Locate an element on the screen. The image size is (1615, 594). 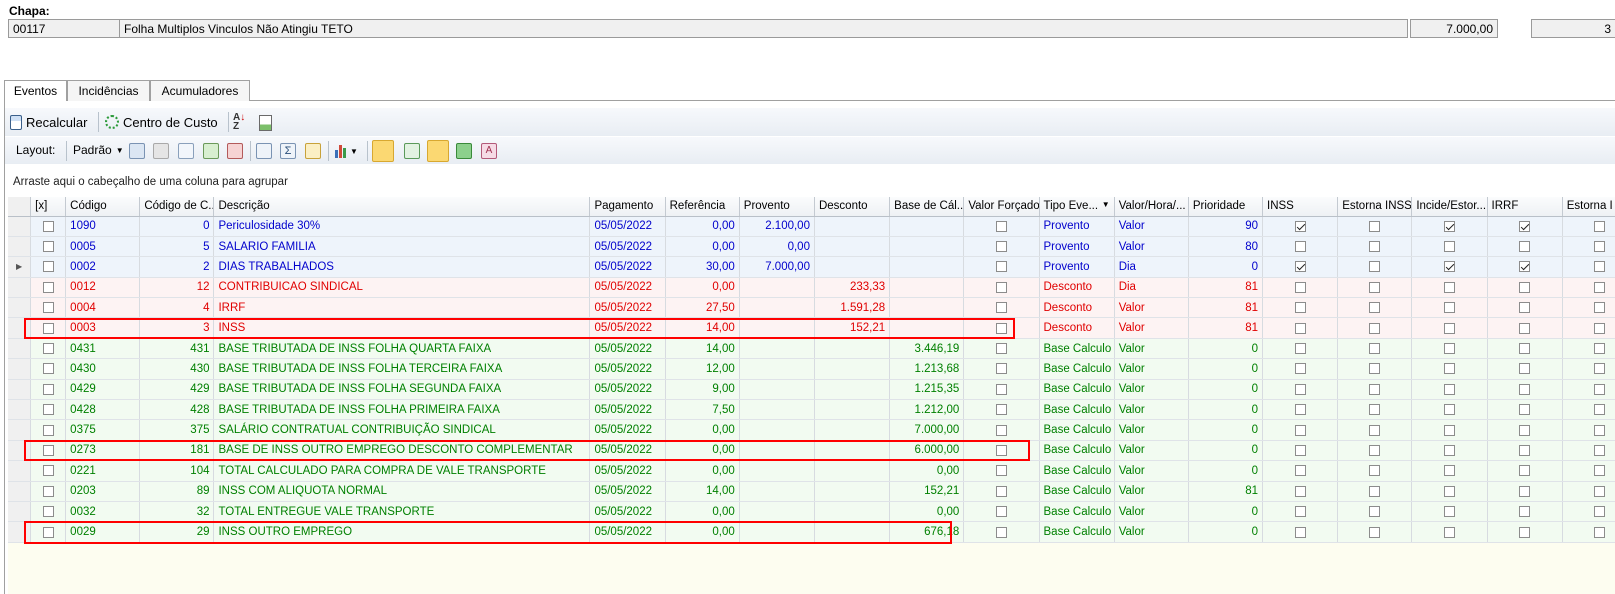
base-calculo-cell: 3.446,19 is located at coordinates (927, 349).